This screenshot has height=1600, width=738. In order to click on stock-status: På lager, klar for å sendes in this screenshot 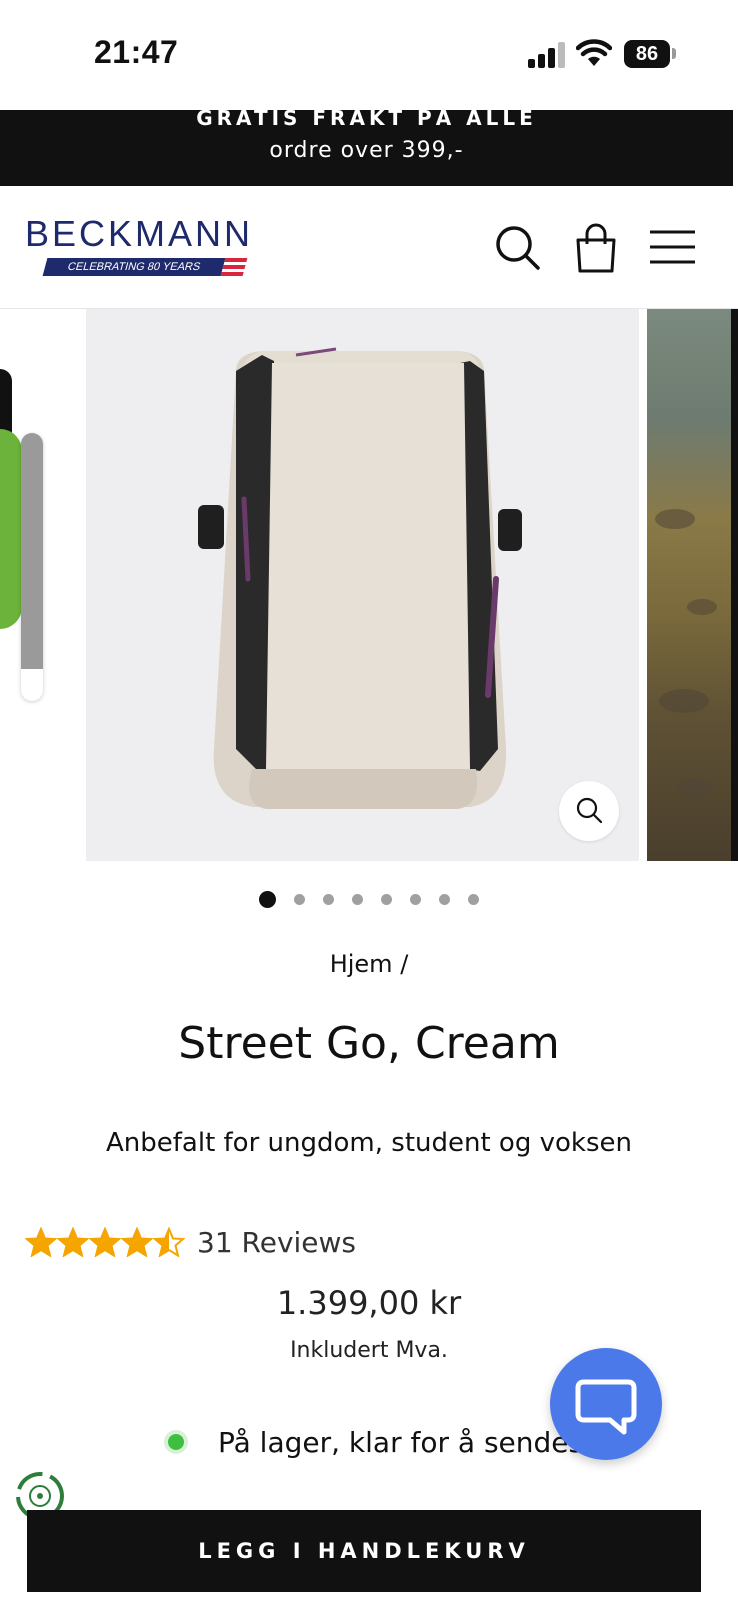, I will do `click(374, 1442)`.